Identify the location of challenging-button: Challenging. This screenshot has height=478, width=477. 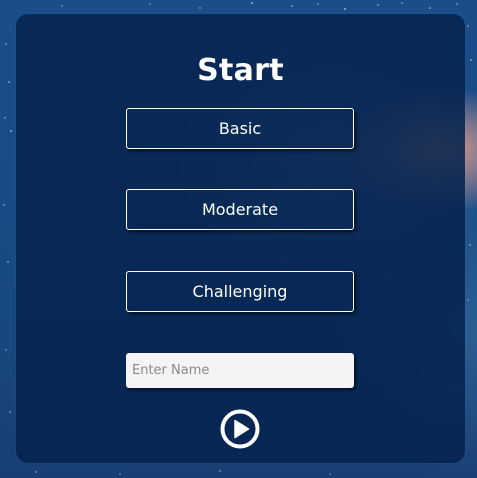
(240, 291).